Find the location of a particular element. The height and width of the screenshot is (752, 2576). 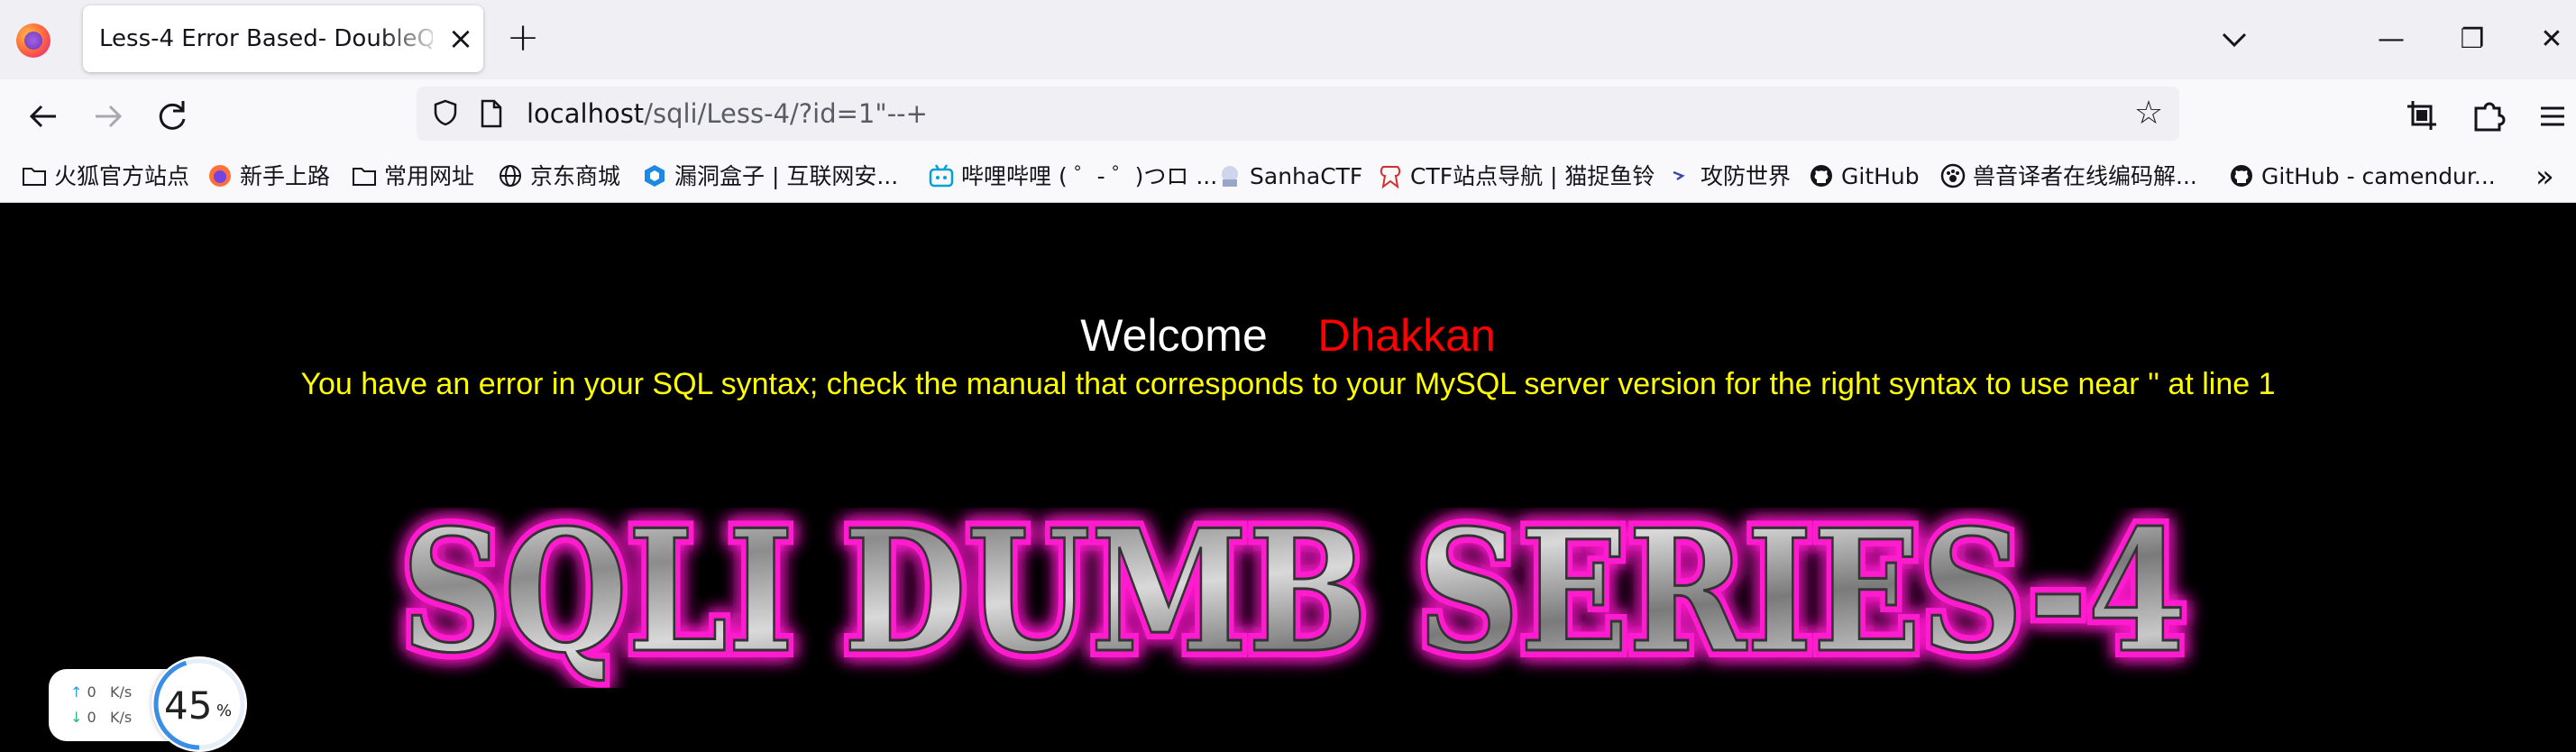

reload-button is located at coordinates (172, 116).